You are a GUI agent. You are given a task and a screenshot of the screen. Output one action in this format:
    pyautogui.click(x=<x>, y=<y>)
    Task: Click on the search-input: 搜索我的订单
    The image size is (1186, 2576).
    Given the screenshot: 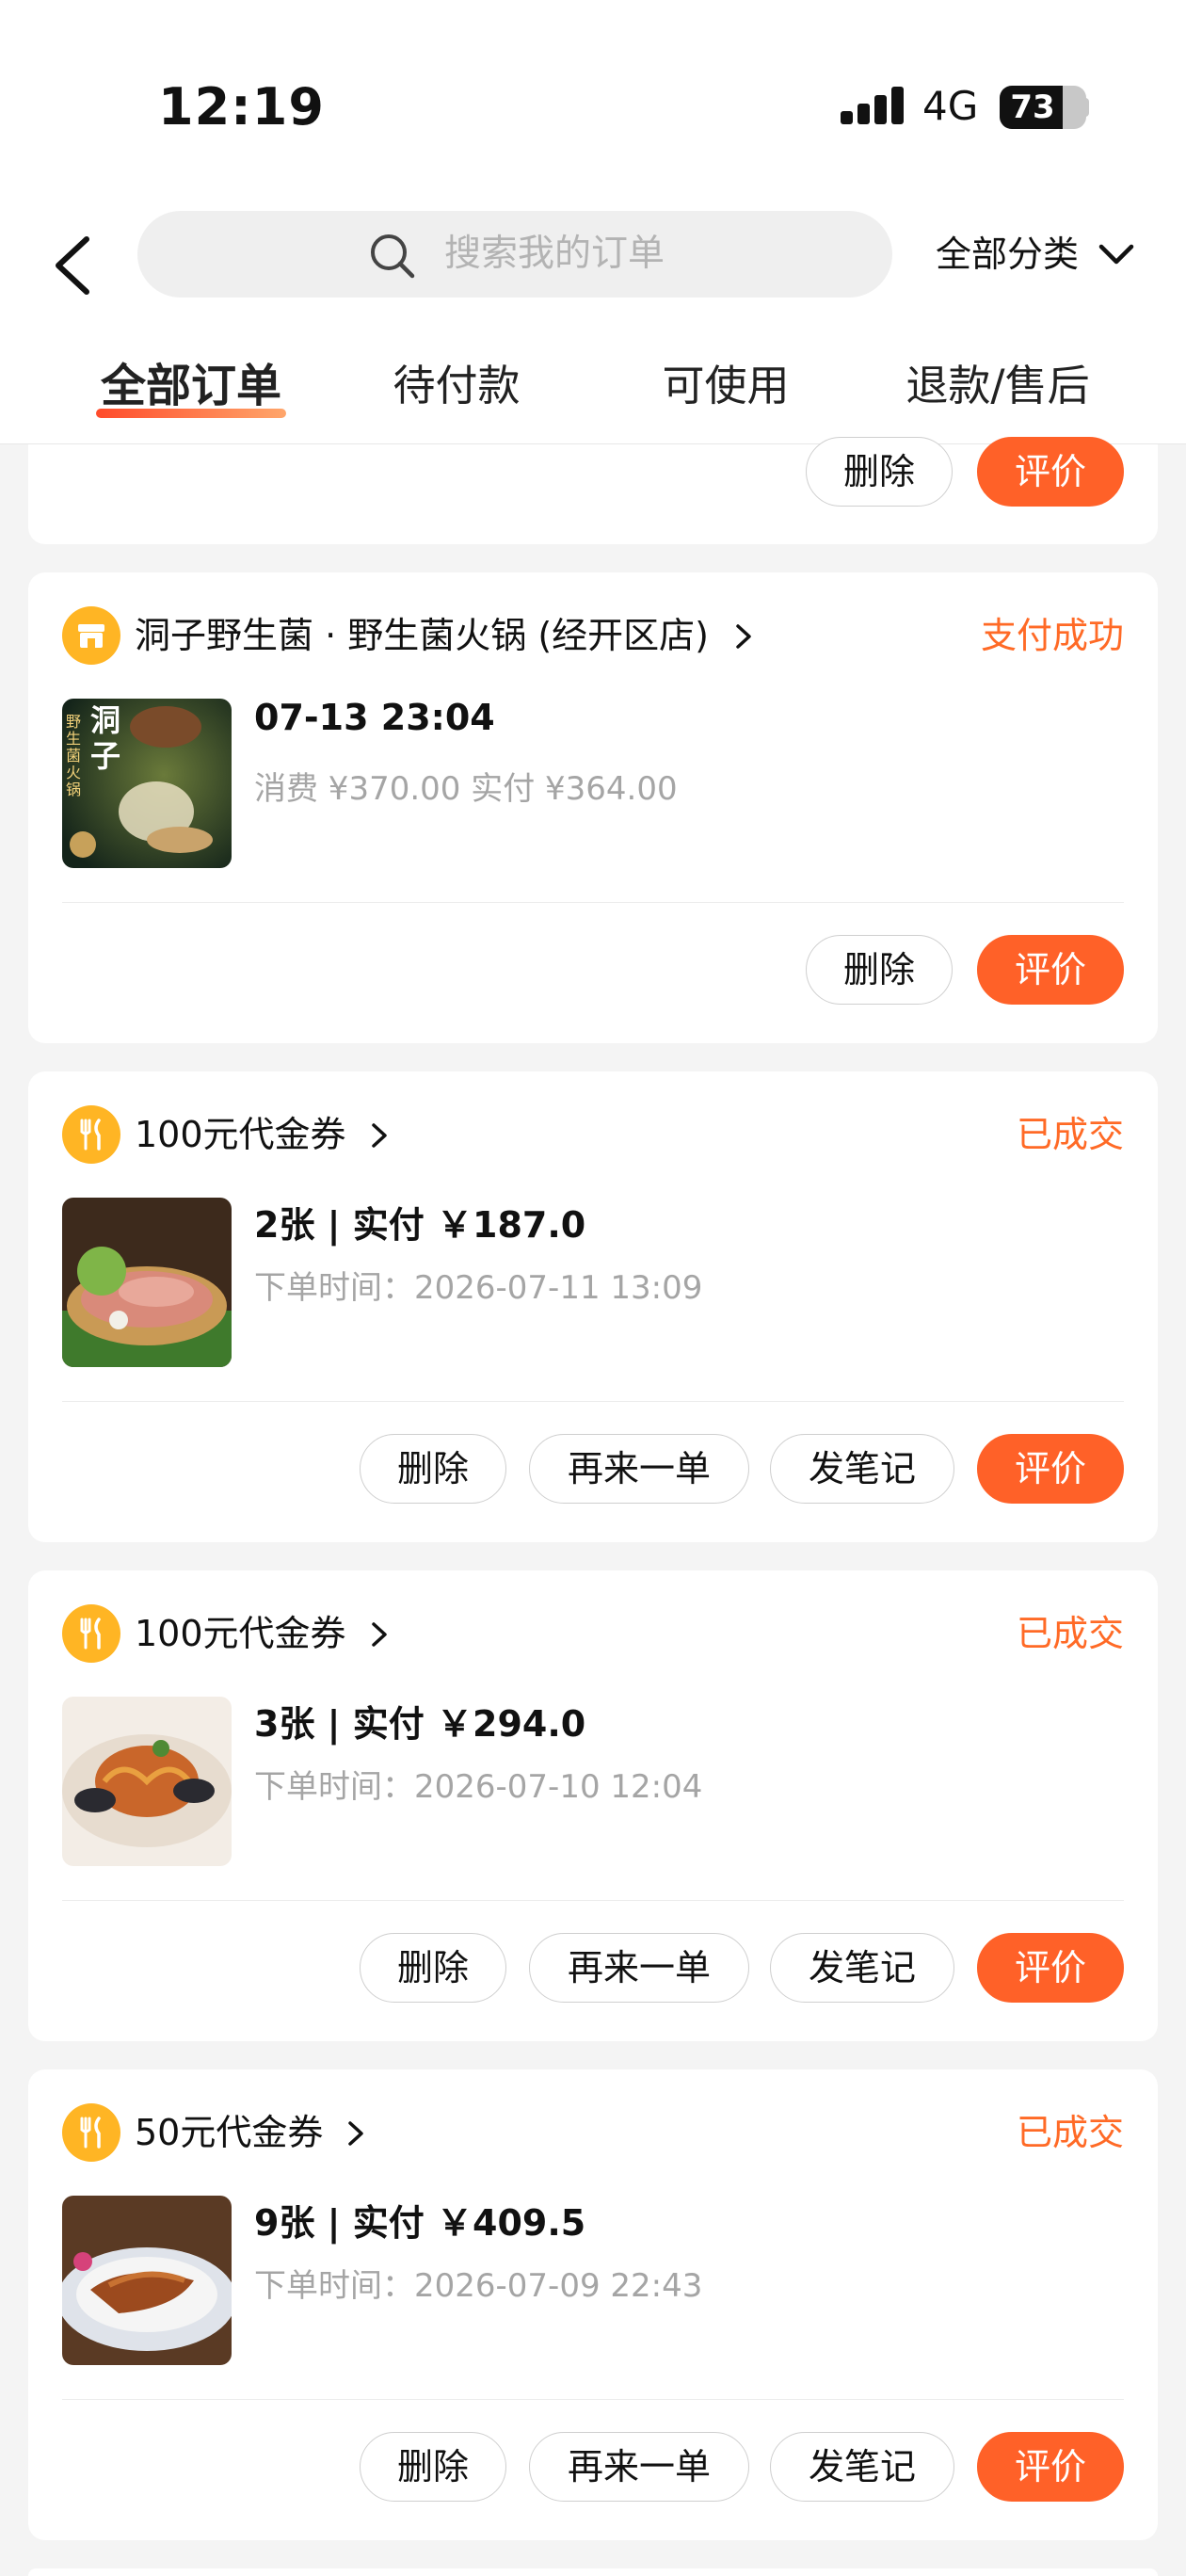 What is the action you would take?
    pyautogui.click(x=514, y=254)
    